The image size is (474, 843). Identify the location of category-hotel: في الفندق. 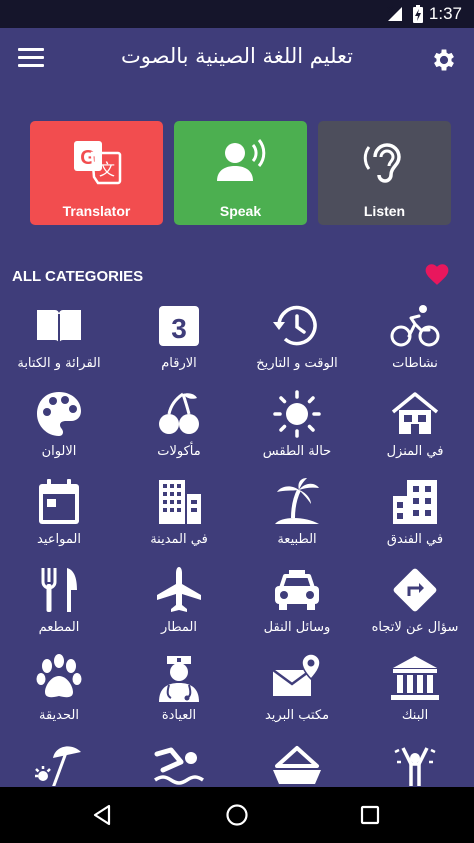
(415, 516).